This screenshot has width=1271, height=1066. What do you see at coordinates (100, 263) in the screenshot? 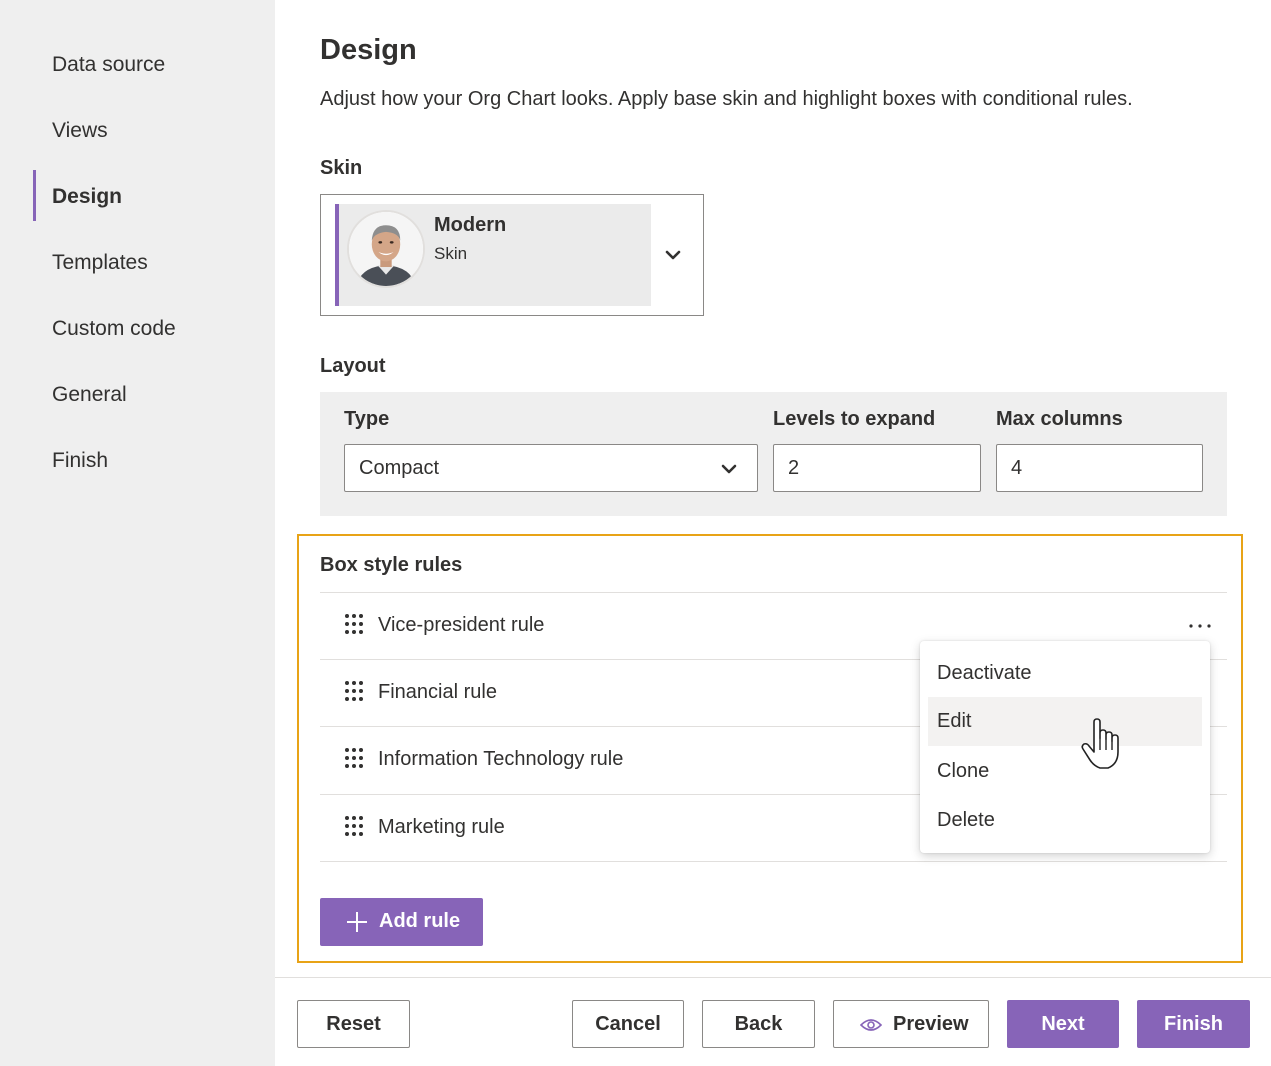
I see `sidebar-item-templates: Templates` at bounding box center [100, 263].